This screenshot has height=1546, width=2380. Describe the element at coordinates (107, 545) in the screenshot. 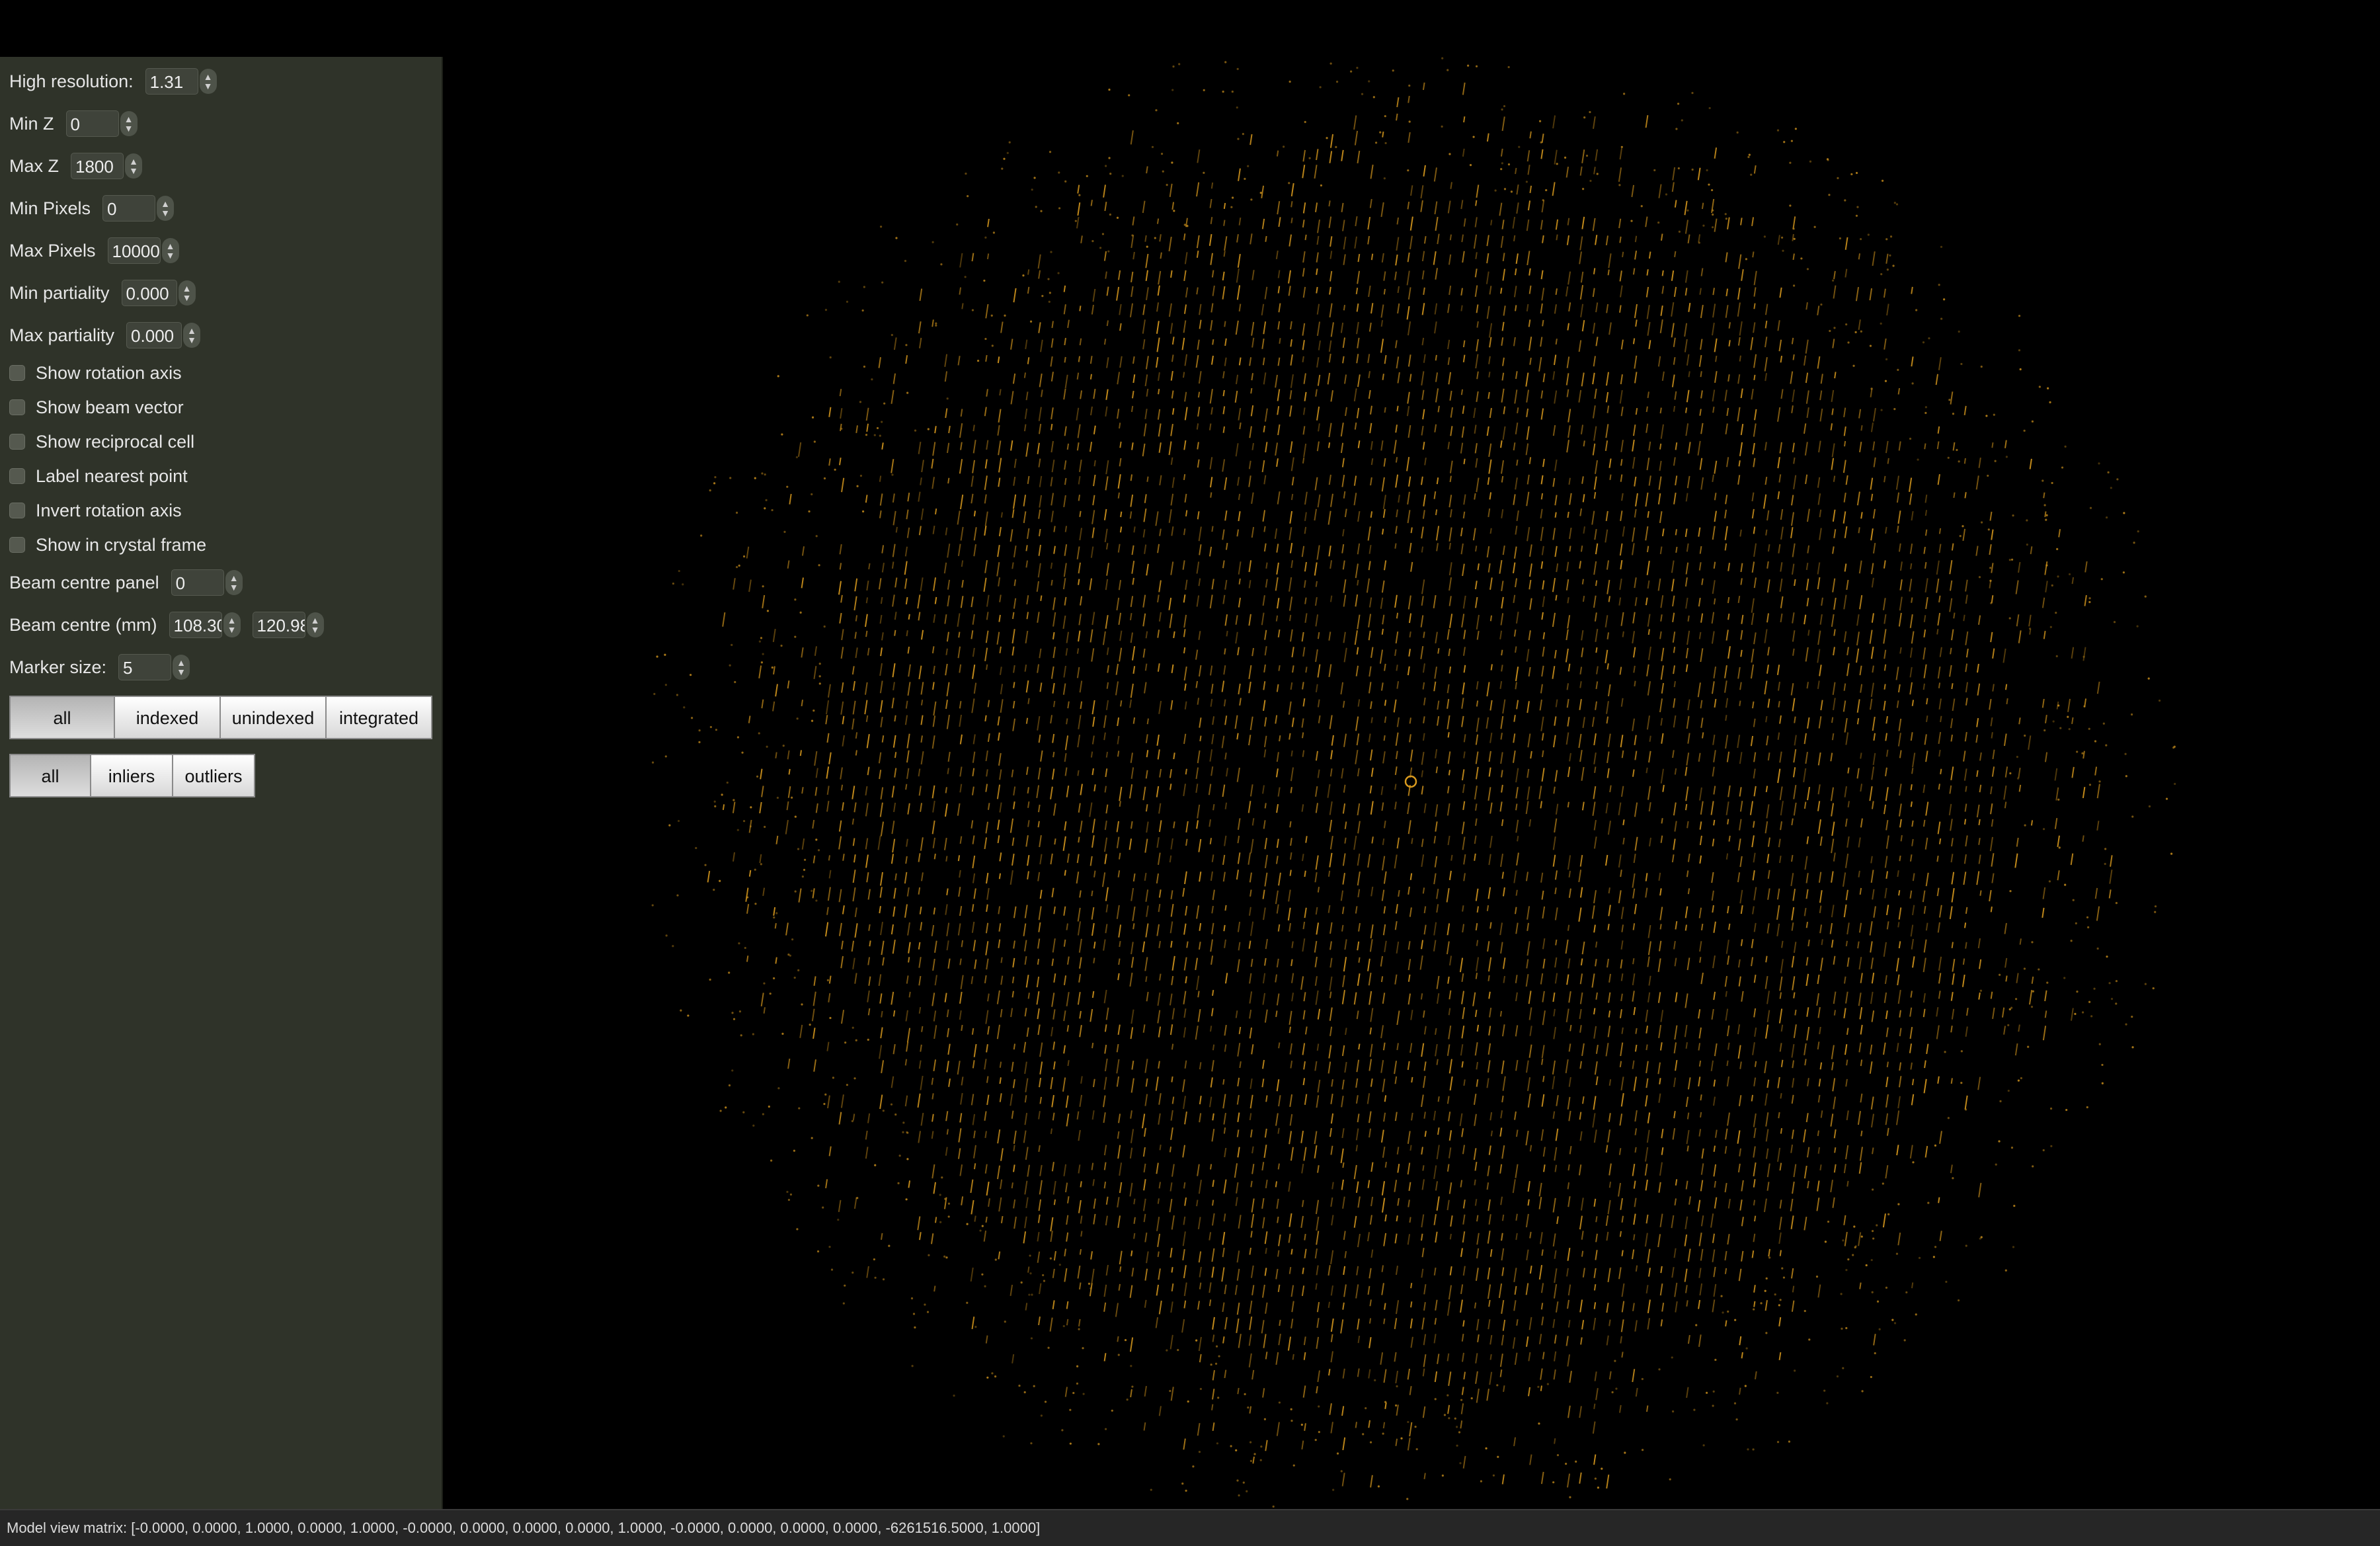

I see `checkbox-show-in-crystal-frame: Show in crystal frame` at that location.